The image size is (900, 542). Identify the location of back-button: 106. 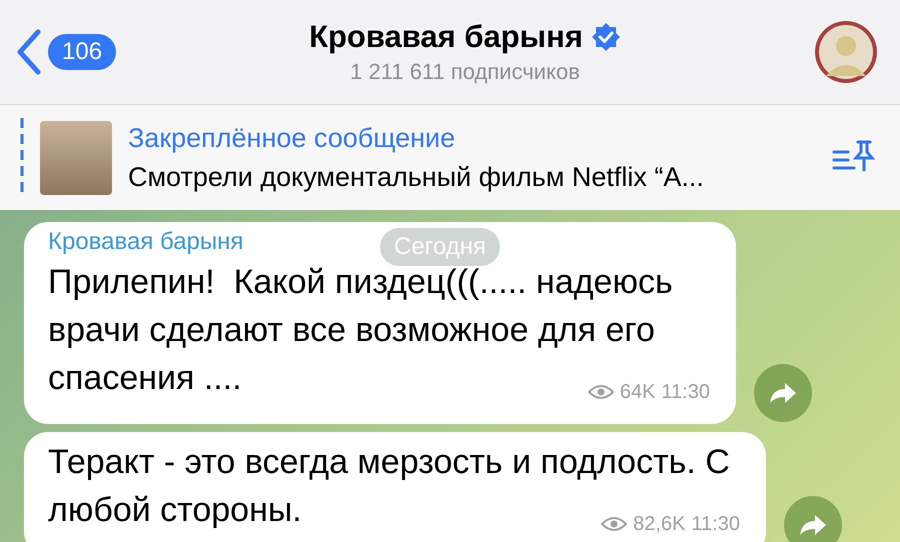
(66, 52).